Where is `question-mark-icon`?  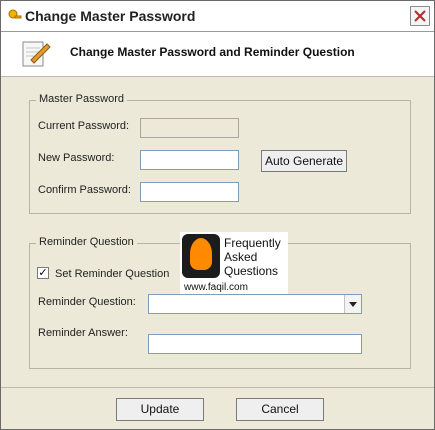 question-mark-icon is located at coordinates (201, 254).